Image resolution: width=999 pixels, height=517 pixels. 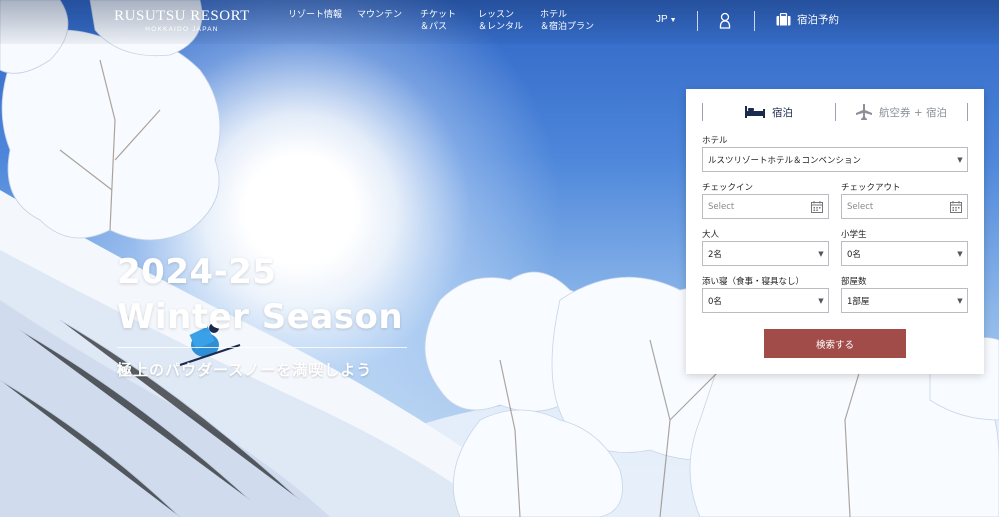 I want to click on suitcase-icon, so click(x=783, y=19).